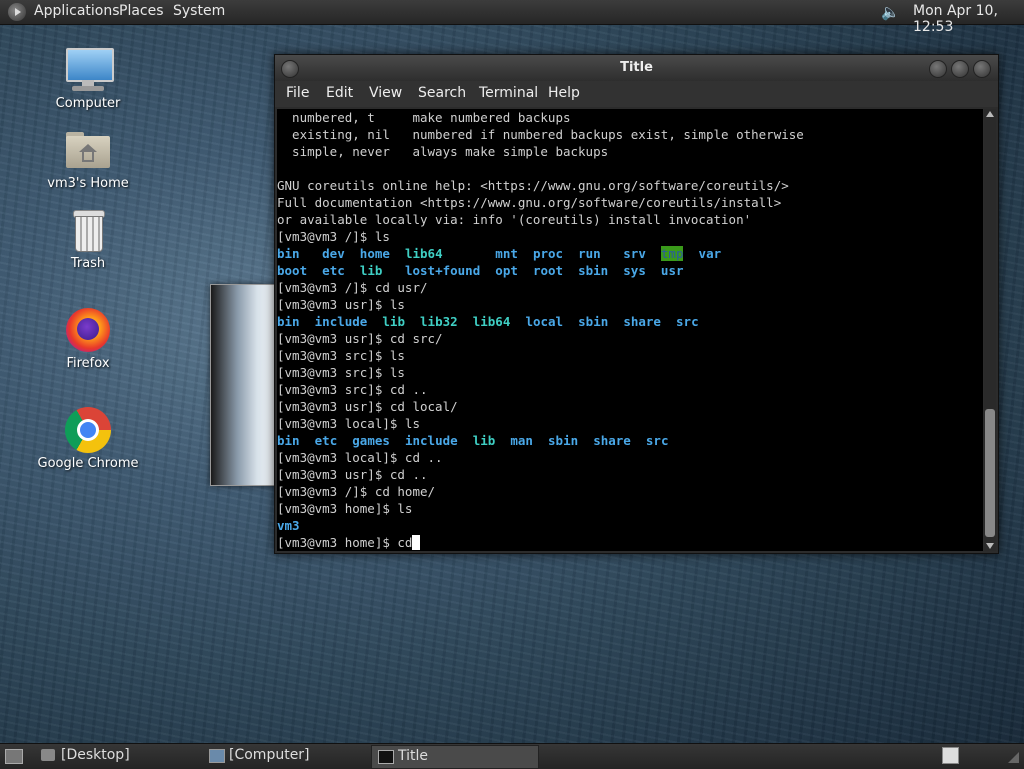 The width and height of the screenshot is (1024, 769). Describe the element at coordinates (244, 385) in the screenshot. I see `background-window` at that location.